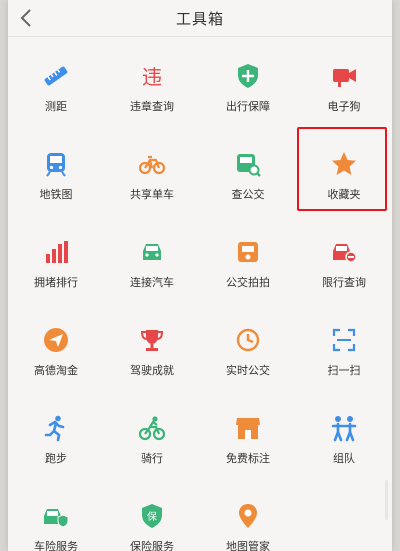 This screenshot has height=551, width=400. I want to click on tool-label: 保险服务, so click(152, 545).